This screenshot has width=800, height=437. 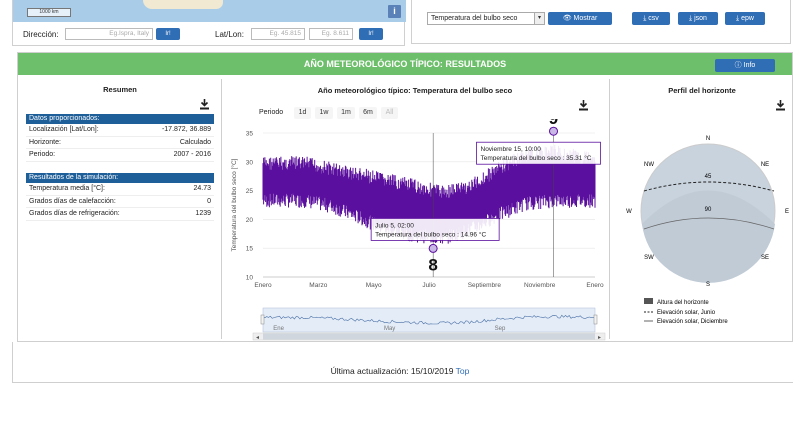 What do you see at coordinates (346, 113) in the screenshot?
I see `period-button-1m: 1m` at bounding box center [346, 113].